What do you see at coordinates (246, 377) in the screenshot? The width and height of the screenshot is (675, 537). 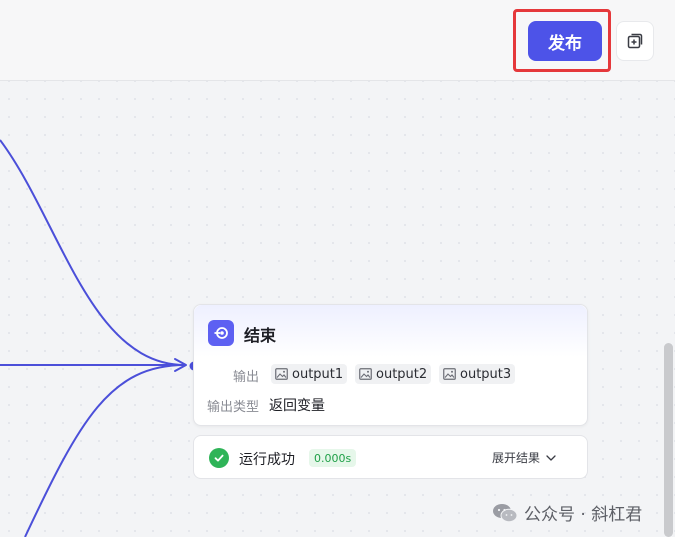 I see `output-label: 输出` at bounding box center [246, 377].